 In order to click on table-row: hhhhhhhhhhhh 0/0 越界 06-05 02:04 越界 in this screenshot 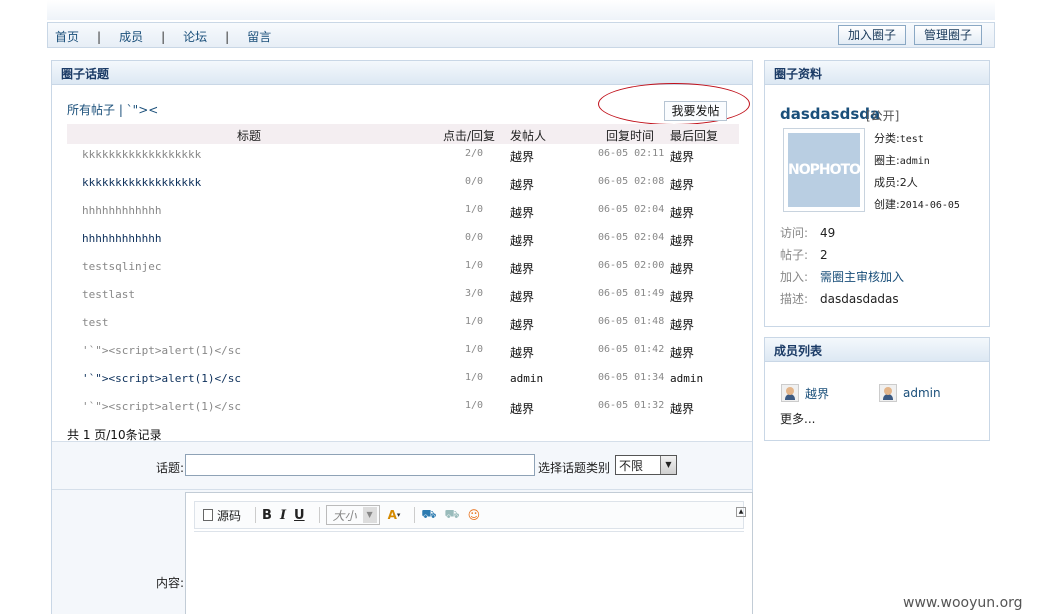, I will do `click(403, 243)`.